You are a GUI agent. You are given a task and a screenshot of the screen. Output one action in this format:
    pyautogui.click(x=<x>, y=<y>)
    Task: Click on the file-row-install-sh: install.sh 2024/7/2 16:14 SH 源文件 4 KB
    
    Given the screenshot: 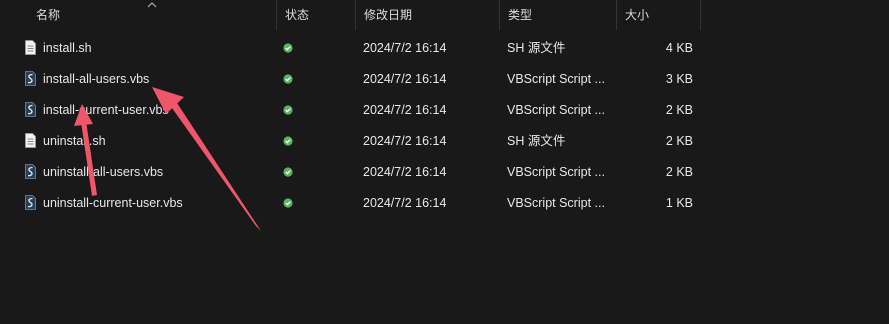 What is the action you would take?
    pyautogui.click(x=444, y=48)
    